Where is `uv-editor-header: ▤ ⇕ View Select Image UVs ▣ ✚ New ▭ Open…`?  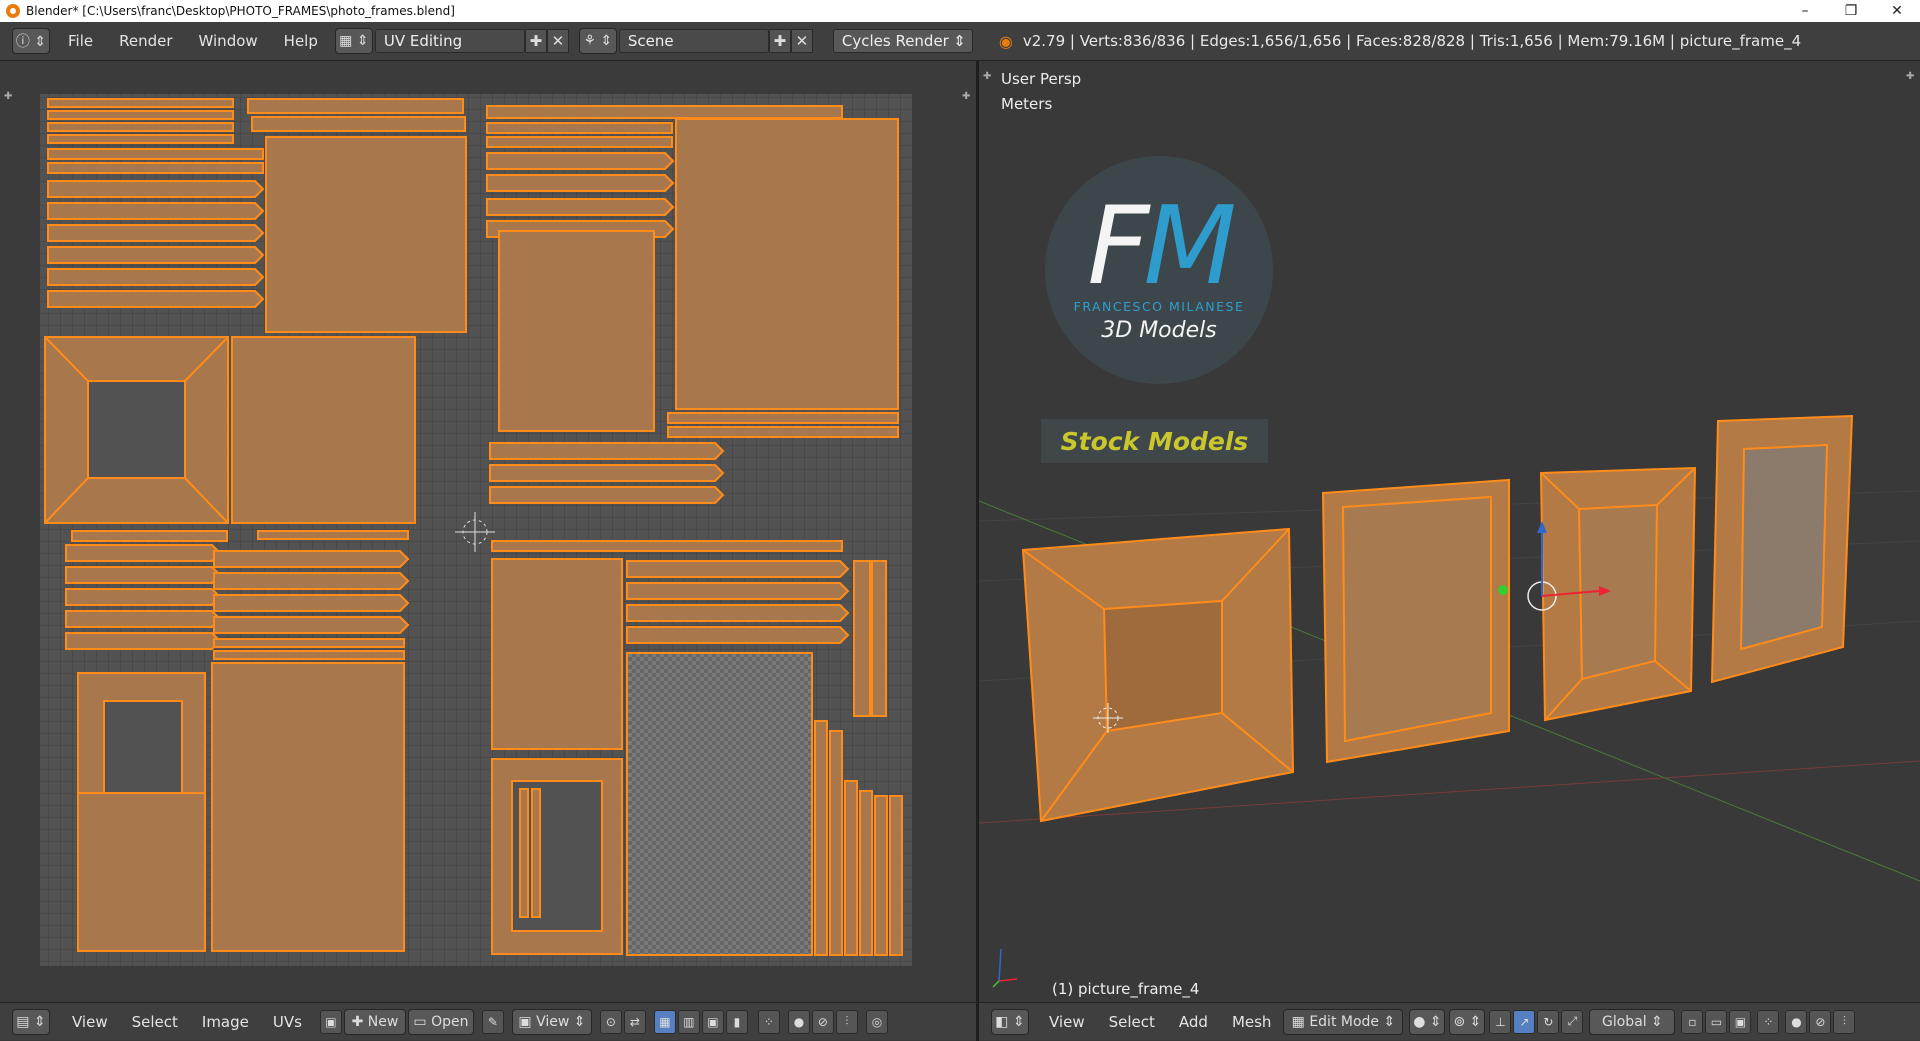 uv-editor-header: ▤ ⇕ View Select Image UVs ▣ ✚ New ▭ Open… is located at coordinates (488, 1021).